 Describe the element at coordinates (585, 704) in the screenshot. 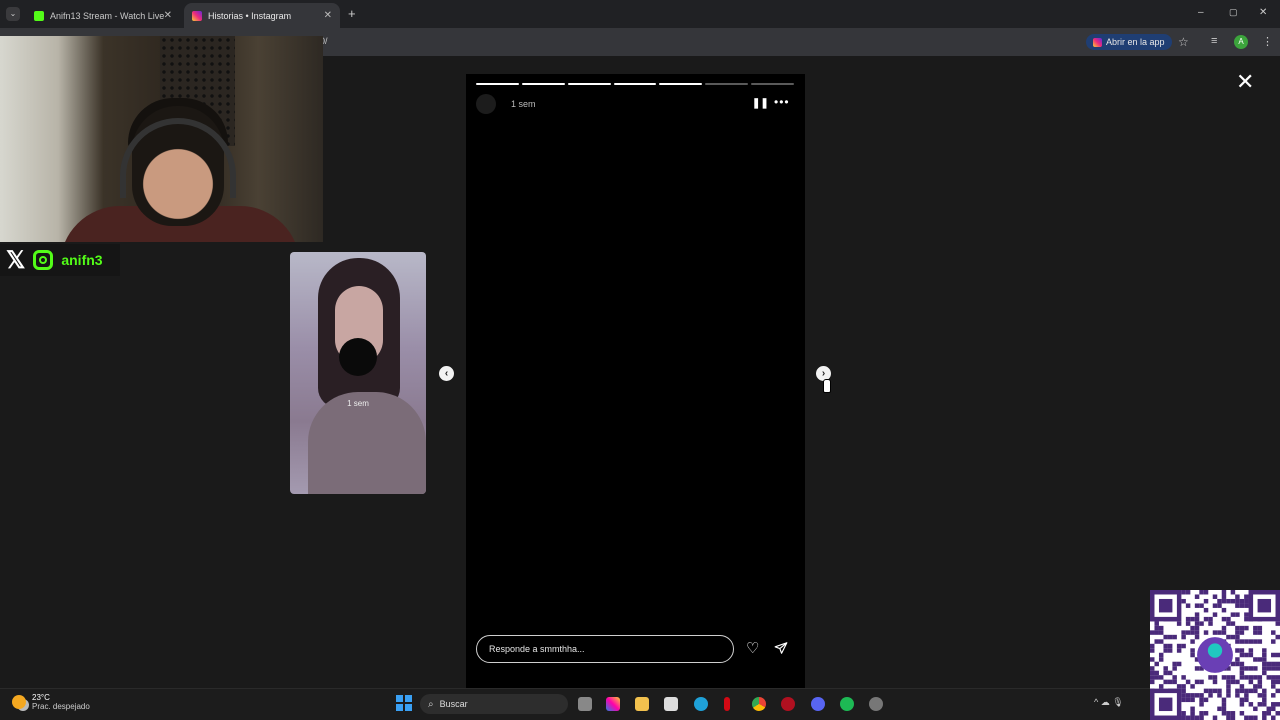

I see `task-view-icon` at that location.